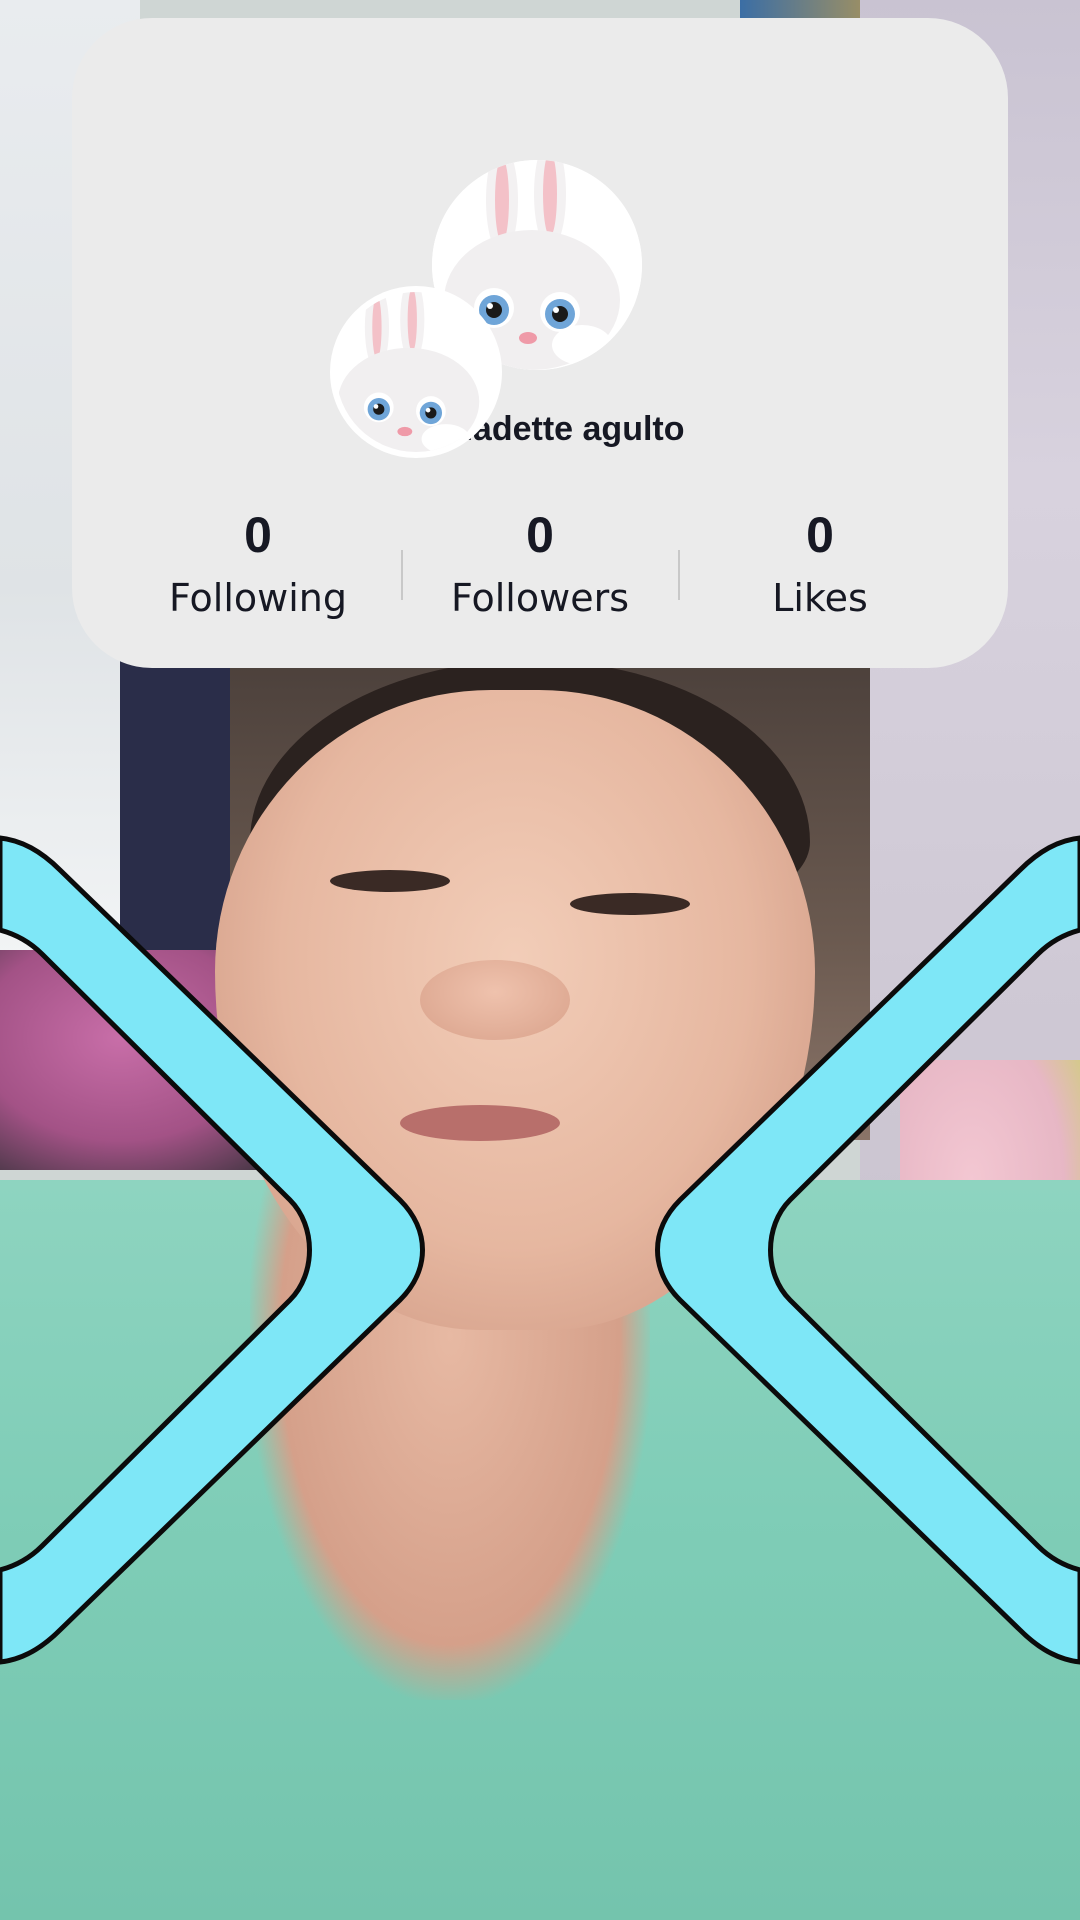  I want to click on profile-avatar-small, so click(416, 372).